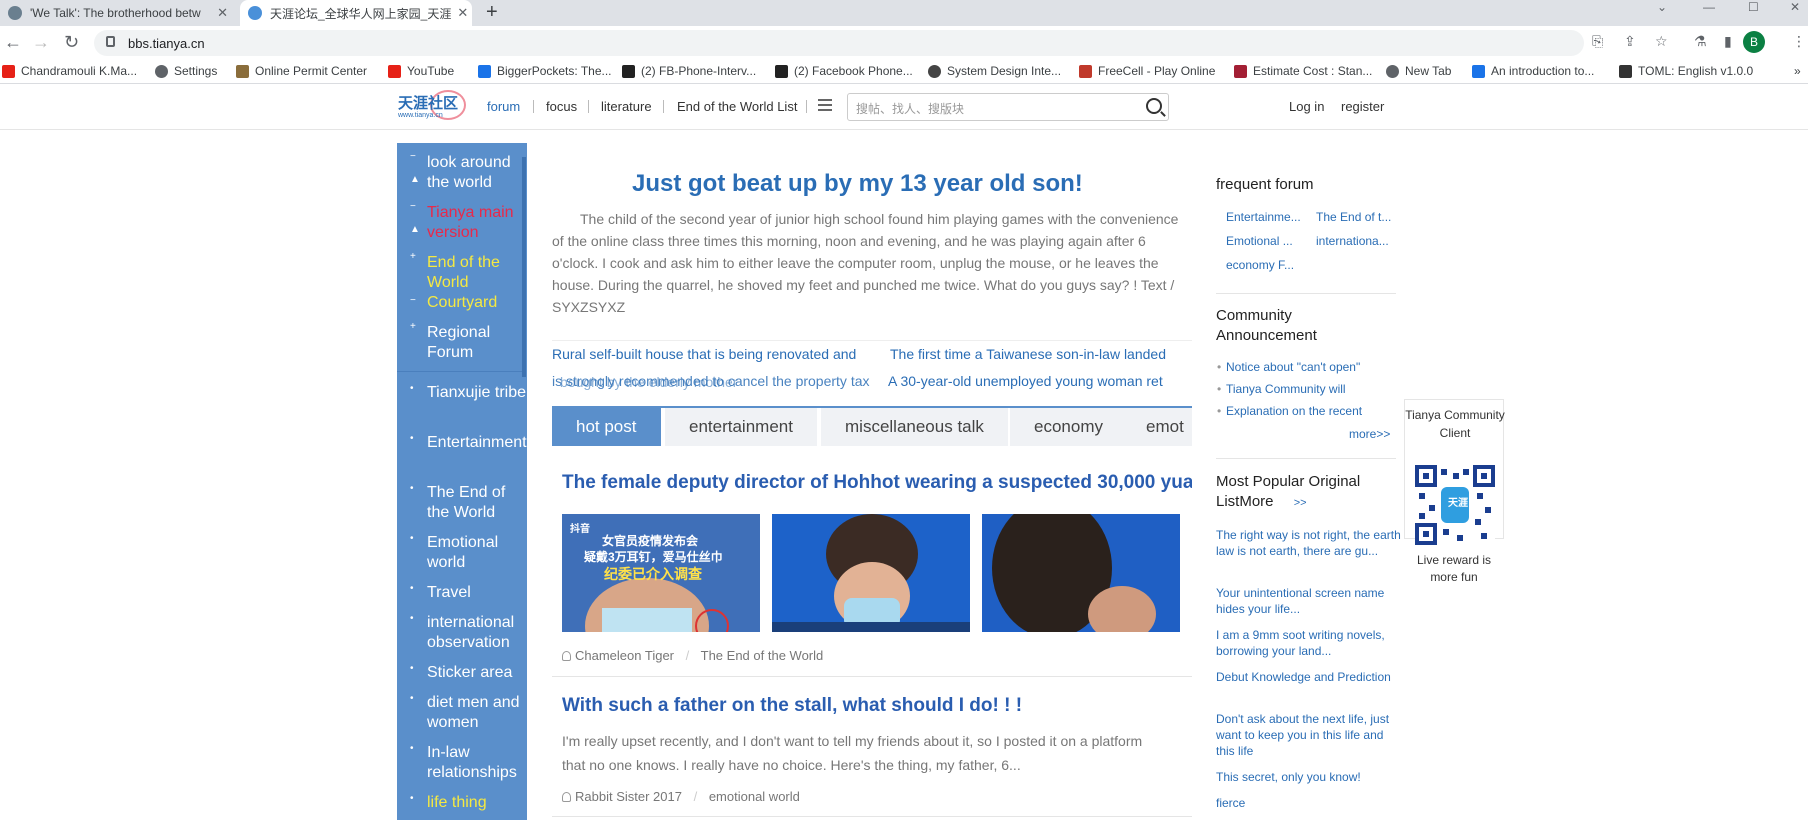 The image size is (1808, 820). I want to click on popular-post-link: Debut Knowledge and Prediction, so click(1308, 677).